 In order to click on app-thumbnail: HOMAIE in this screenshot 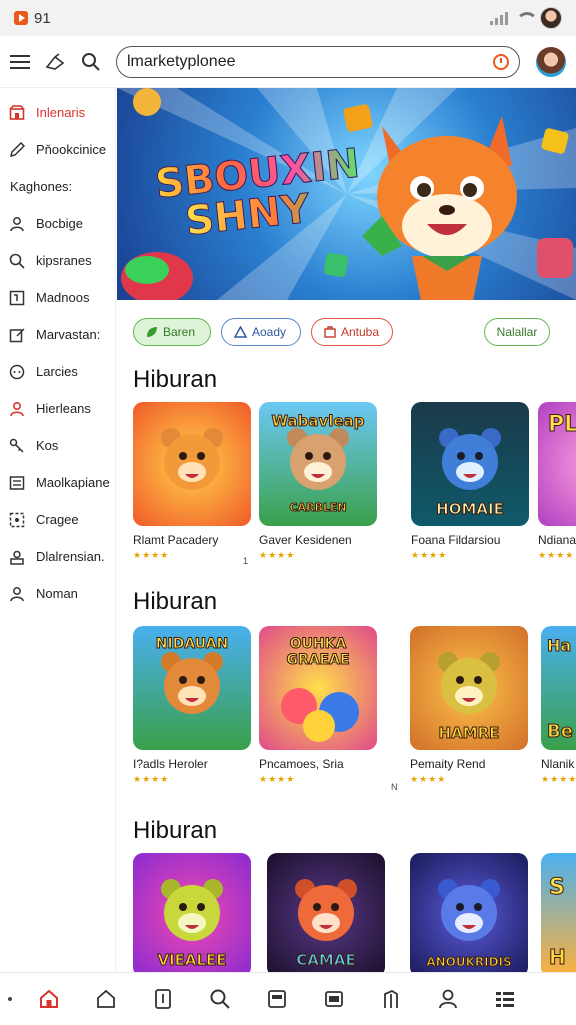, I will do `click(470, 464)`.